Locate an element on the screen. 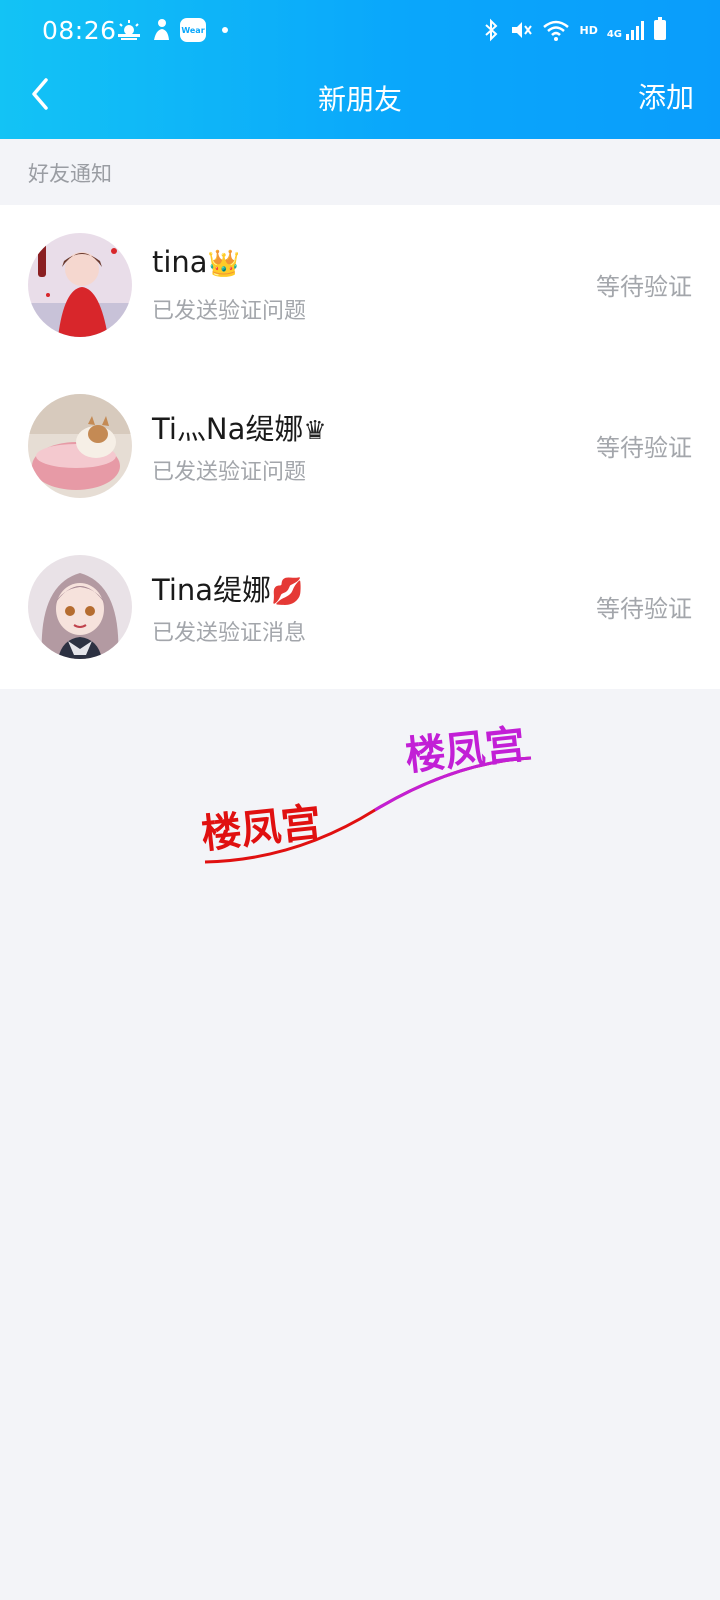 This screenshot has width=720, height=1600. bluetooth-icon is located at coordinates (491, 30).